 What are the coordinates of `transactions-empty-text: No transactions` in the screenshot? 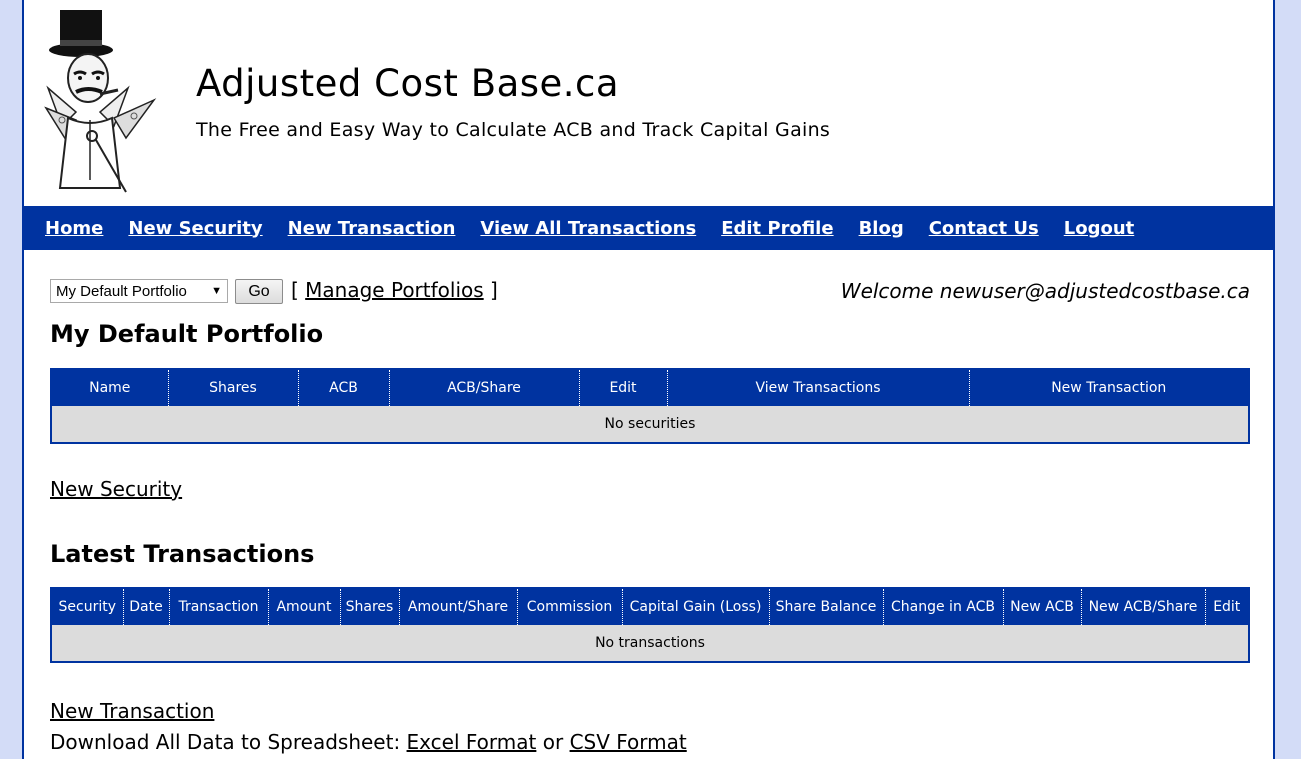 It's located at (650, 643).